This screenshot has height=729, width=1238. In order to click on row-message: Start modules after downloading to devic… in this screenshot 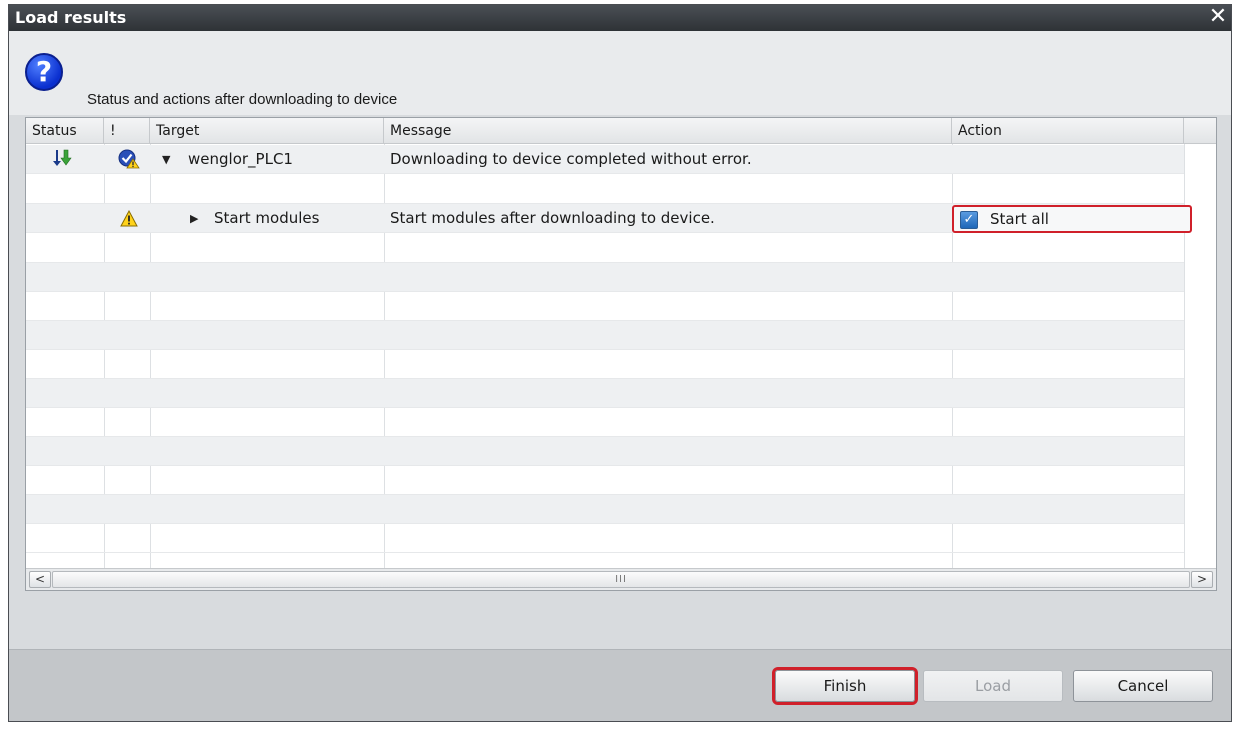, I will do `click(552, 218)`.